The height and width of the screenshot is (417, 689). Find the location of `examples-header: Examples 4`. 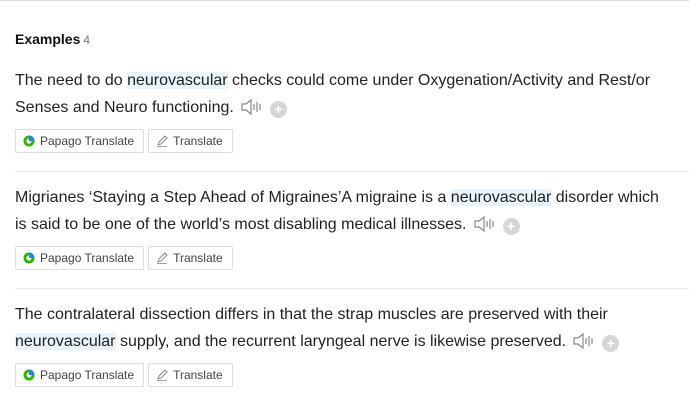

examples-header: Examples 4 is located at coordinates (52, 39).